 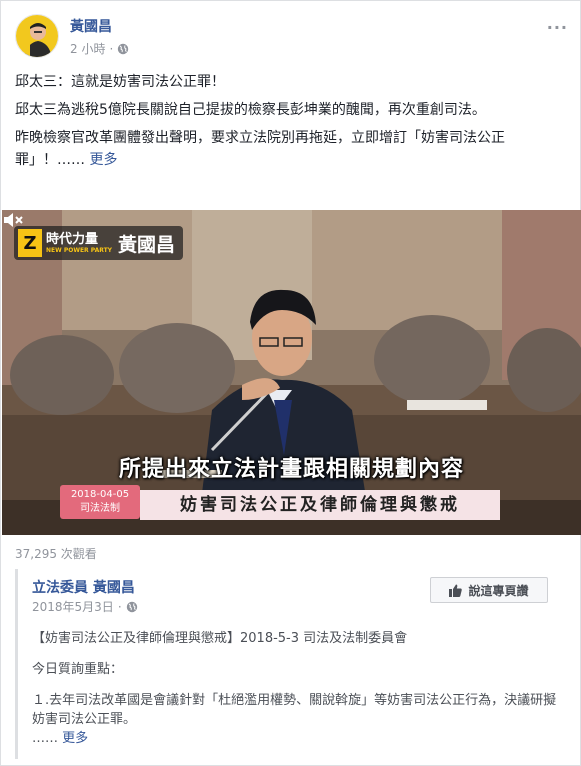 I want to click on post-paragraph: 邱太三：這就是妨害司法公正罪！, so click(x=120, y=82).